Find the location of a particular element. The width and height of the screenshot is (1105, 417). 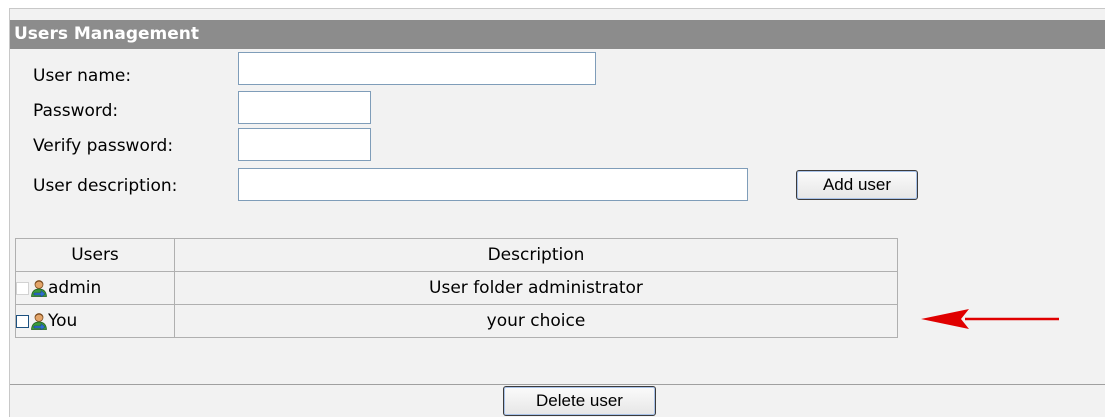

user-description-label: User description: is located at coordinates (105, 186).